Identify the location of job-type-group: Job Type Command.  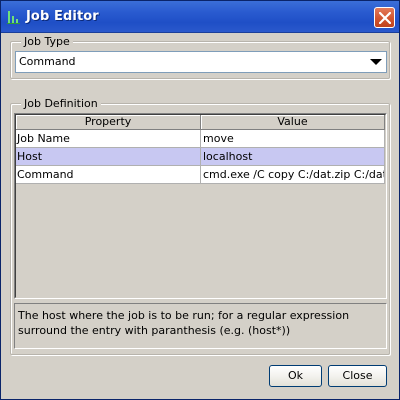
(200, 57).